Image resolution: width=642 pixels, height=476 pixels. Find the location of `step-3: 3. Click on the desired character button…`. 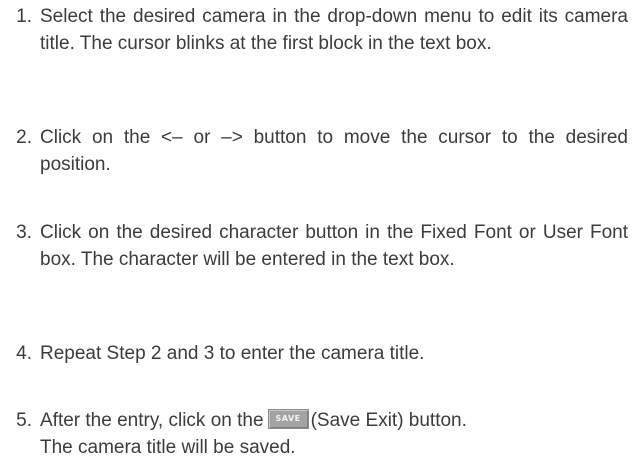

step-3: 3. Click on the desired character button… is located at coordinates (314, 246).